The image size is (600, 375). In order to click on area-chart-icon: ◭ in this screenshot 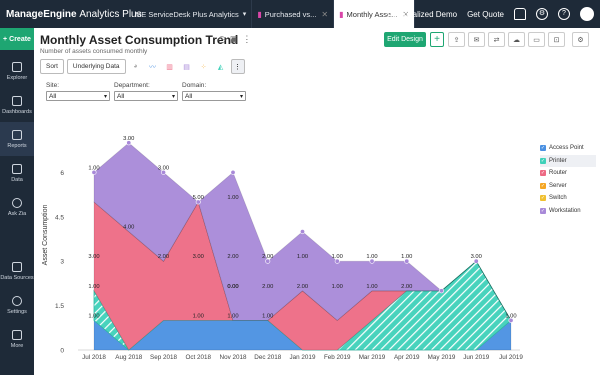, I will do `click(221, 66)`.